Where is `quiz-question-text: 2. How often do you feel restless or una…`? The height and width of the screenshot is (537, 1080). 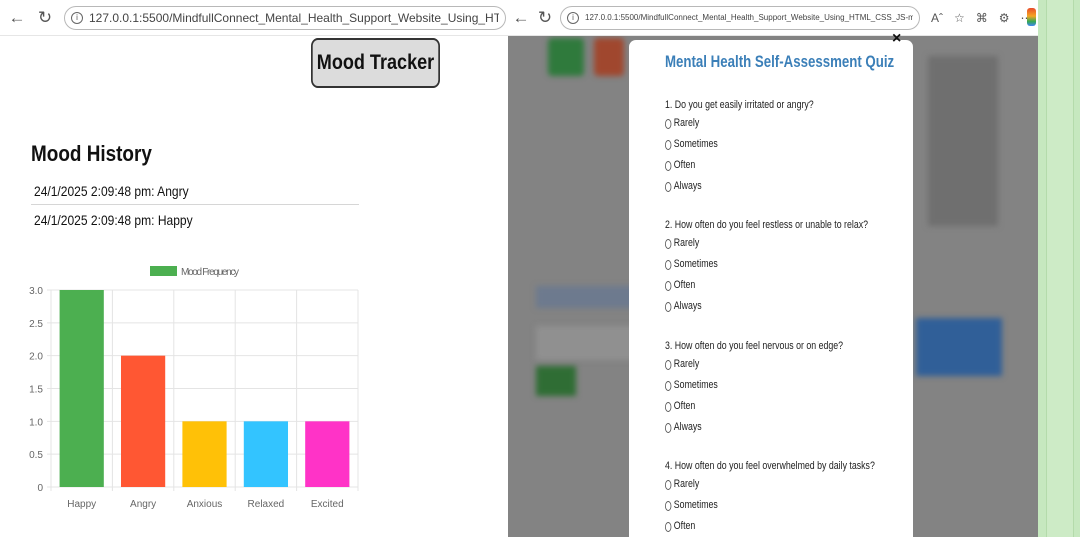
quiz-question-text: 2. How often do you feel restless or una… is located at coordinates (767, 225).